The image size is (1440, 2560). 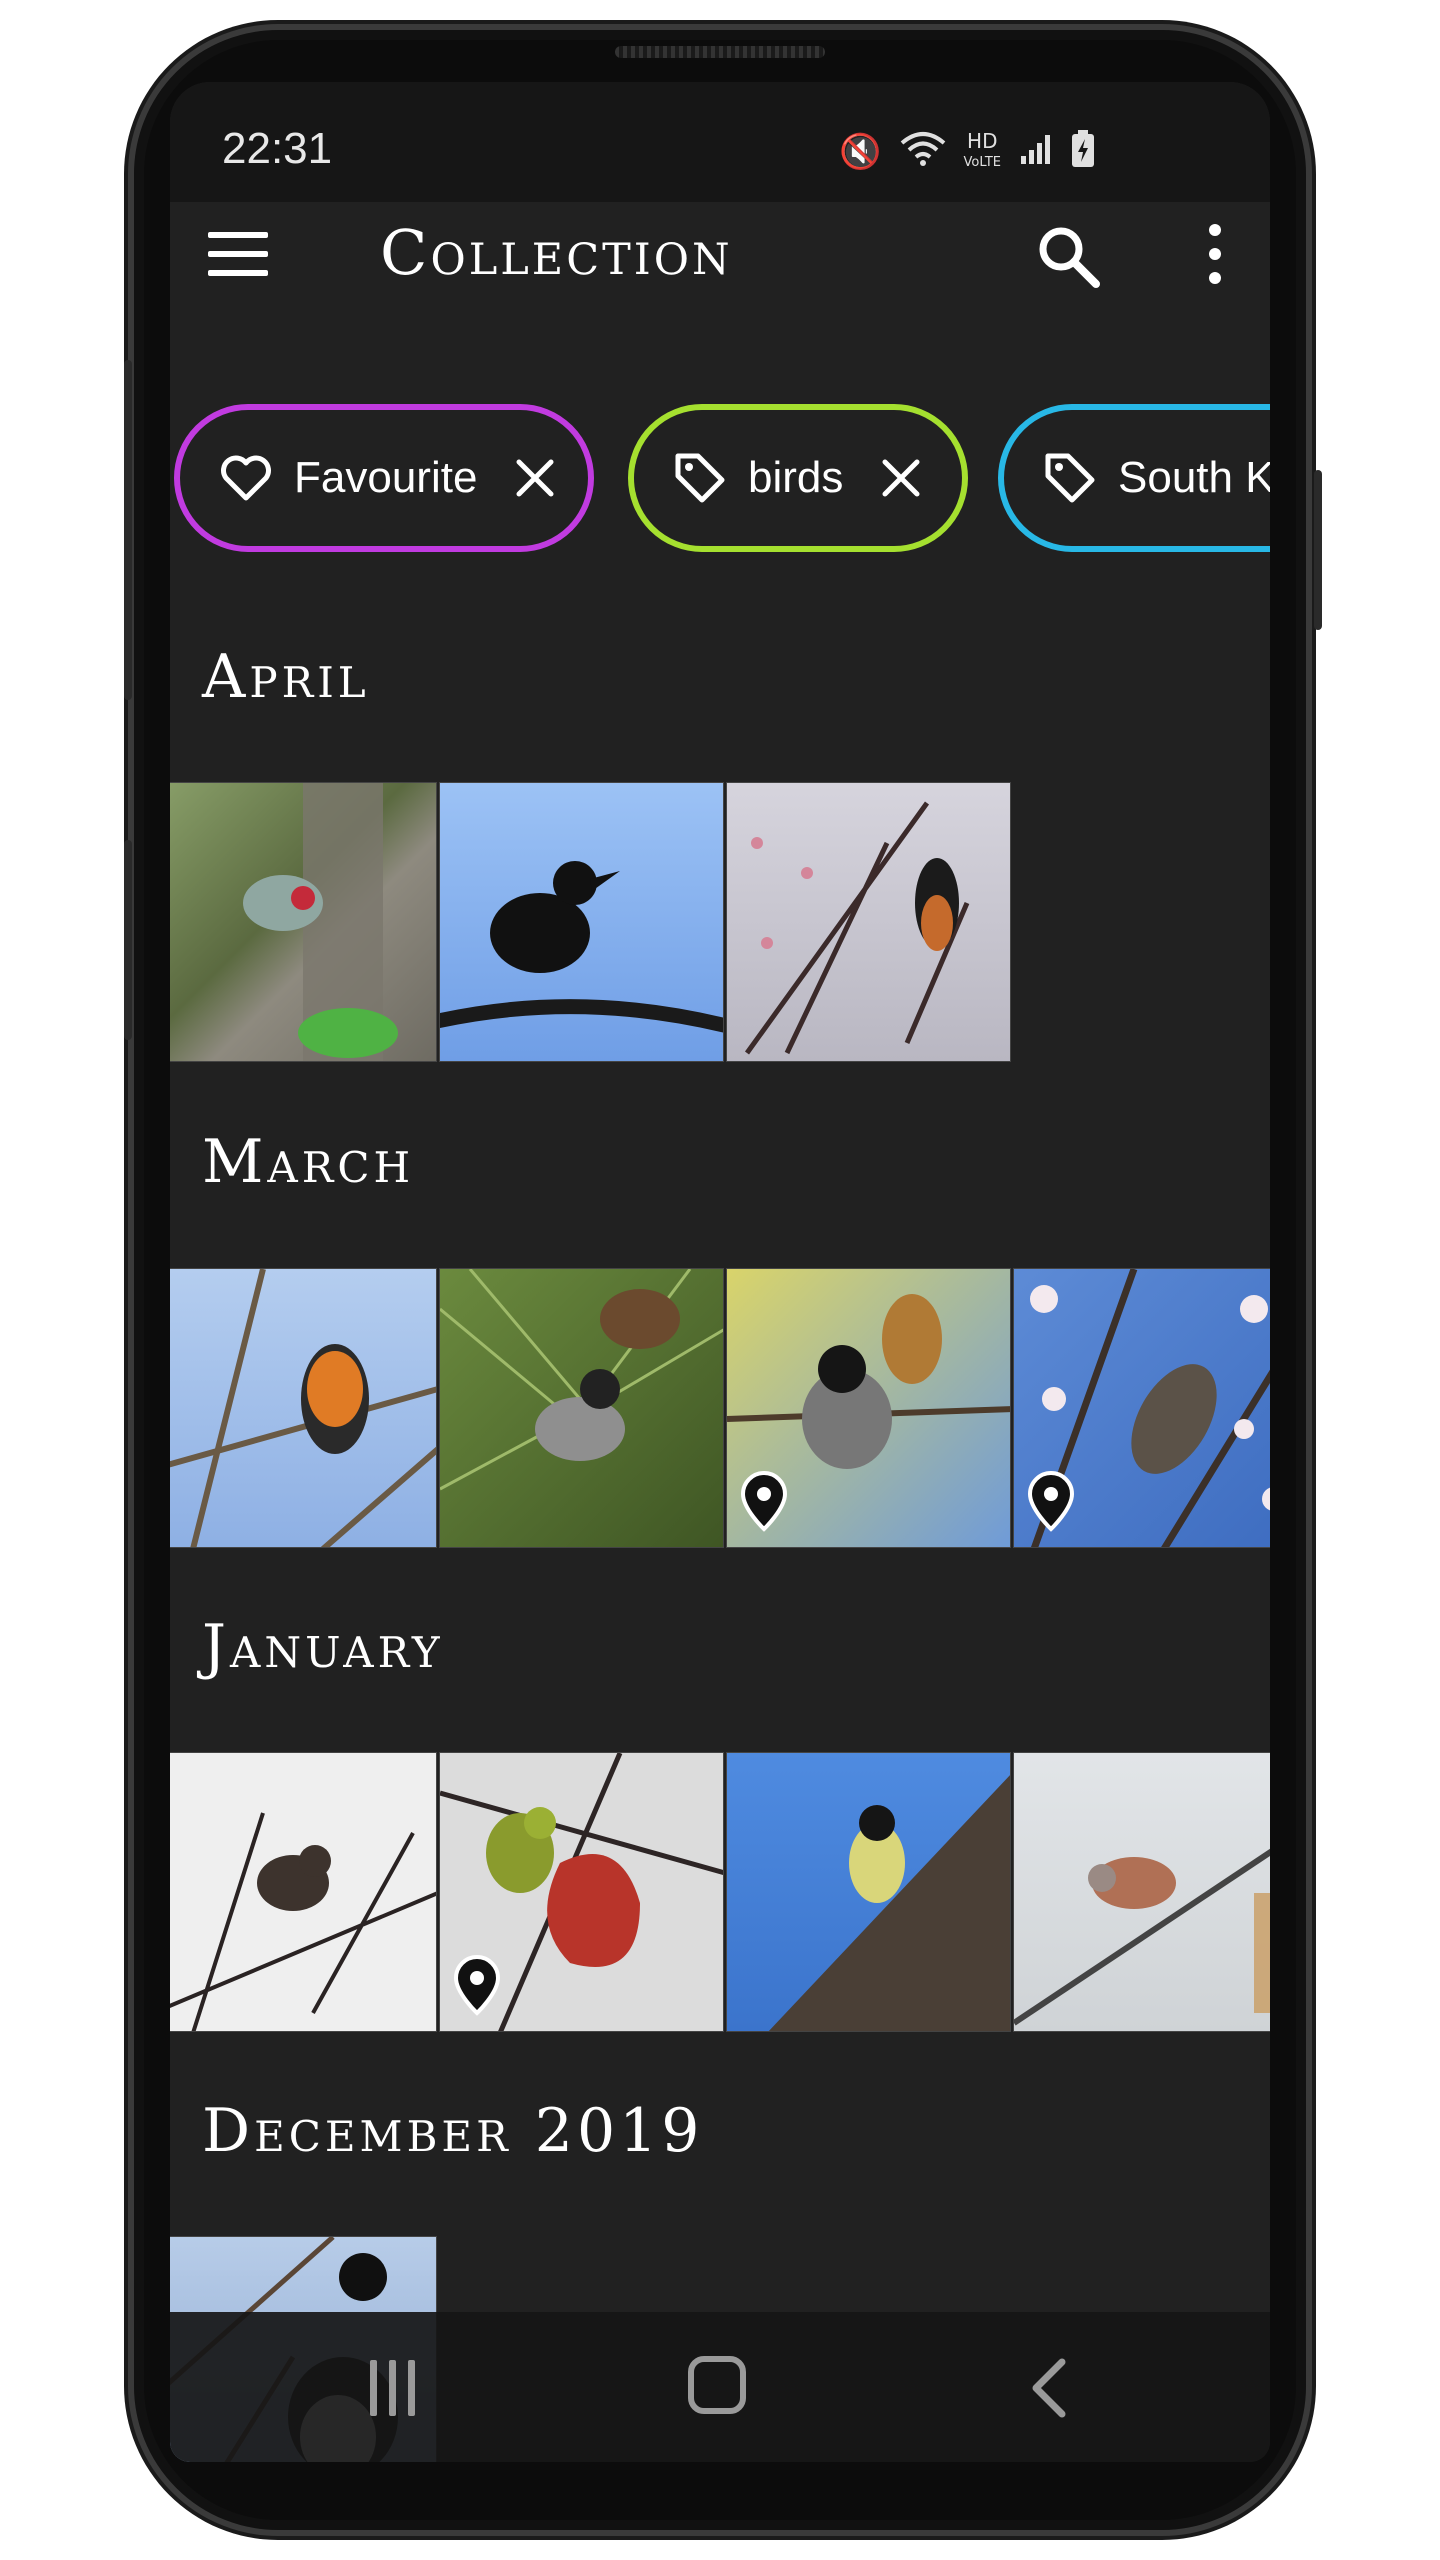 What do you see at coordinates (308, 1162) in the screenshot?
I see `section-title-march: March` at bounding box center [308, 1162].